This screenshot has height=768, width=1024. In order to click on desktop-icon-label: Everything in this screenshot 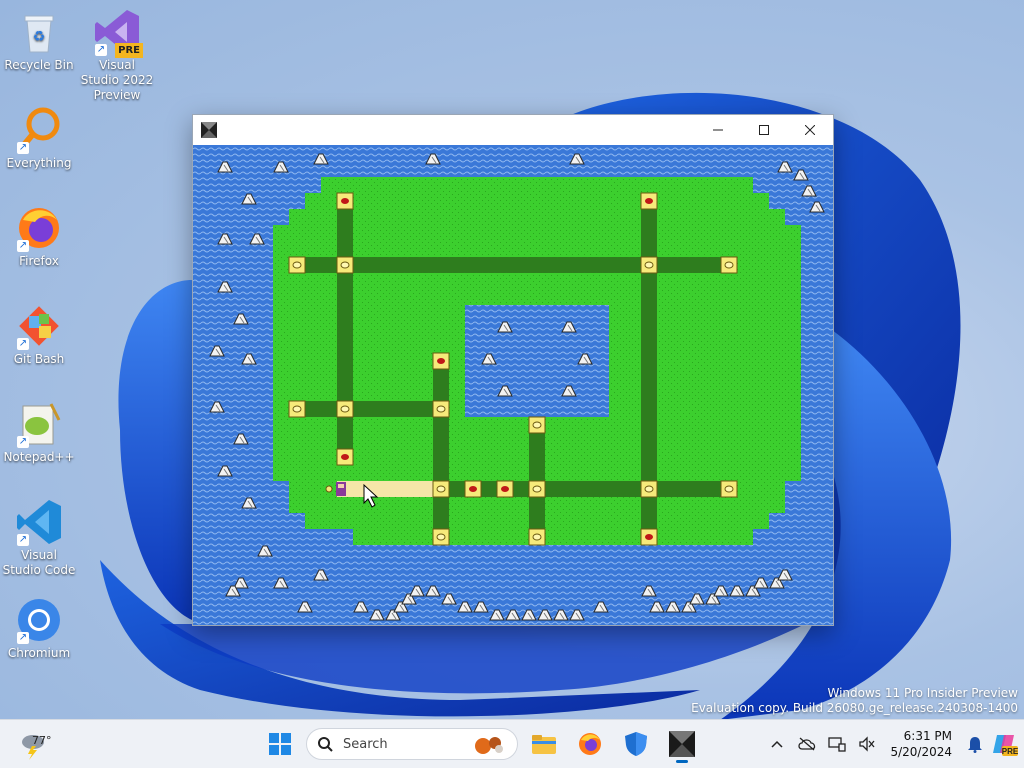, I will do `click(39, 163)`.